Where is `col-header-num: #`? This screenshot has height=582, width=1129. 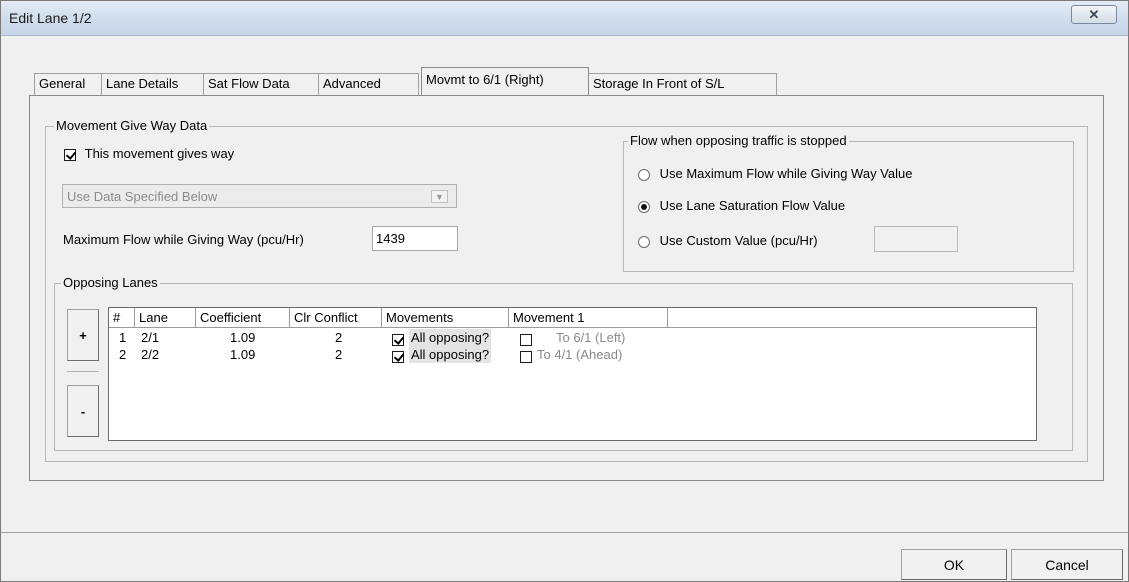 col-header-num: # is located at coordinates (122, 318).